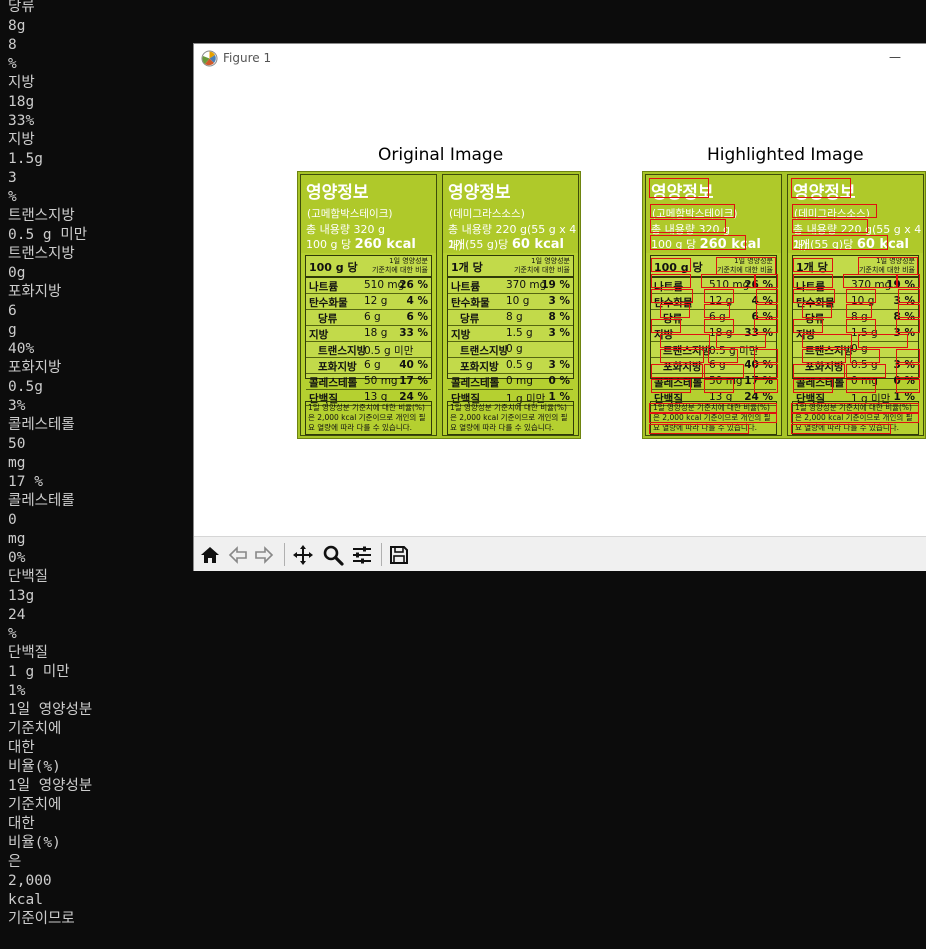 This screenshot has height=949, width=926. What do you see at coordinates (560, 58) in the screenshot?
I see `title-bar: Figure 1 —` at bounding box center [560, 58].